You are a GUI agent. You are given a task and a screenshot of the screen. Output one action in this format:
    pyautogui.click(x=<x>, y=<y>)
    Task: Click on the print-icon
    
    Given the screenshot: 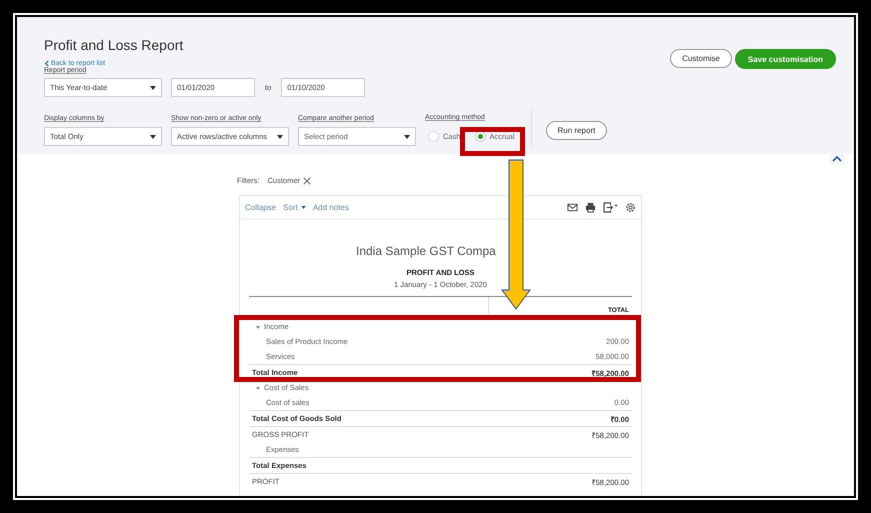 What is the action you would take?
    pyautogui.click(x=590, y=207)
    